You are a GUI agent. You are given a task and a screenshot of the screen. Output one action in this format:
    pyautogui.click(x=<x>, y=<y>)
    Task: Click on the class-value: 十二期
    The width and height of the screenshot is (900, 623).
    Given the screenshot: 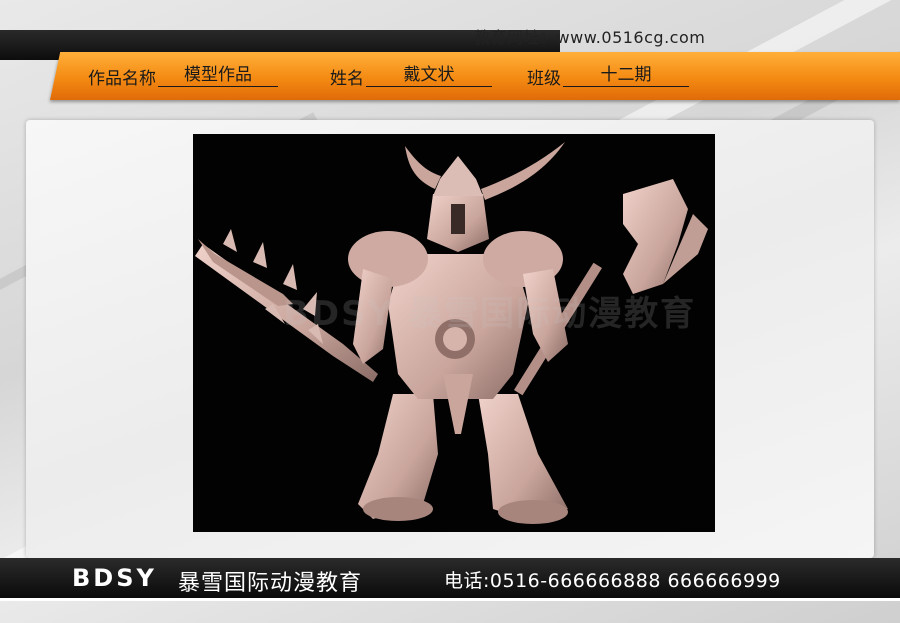 What is the action you would take?
    pyautogui.click(x=626, y=73)
    